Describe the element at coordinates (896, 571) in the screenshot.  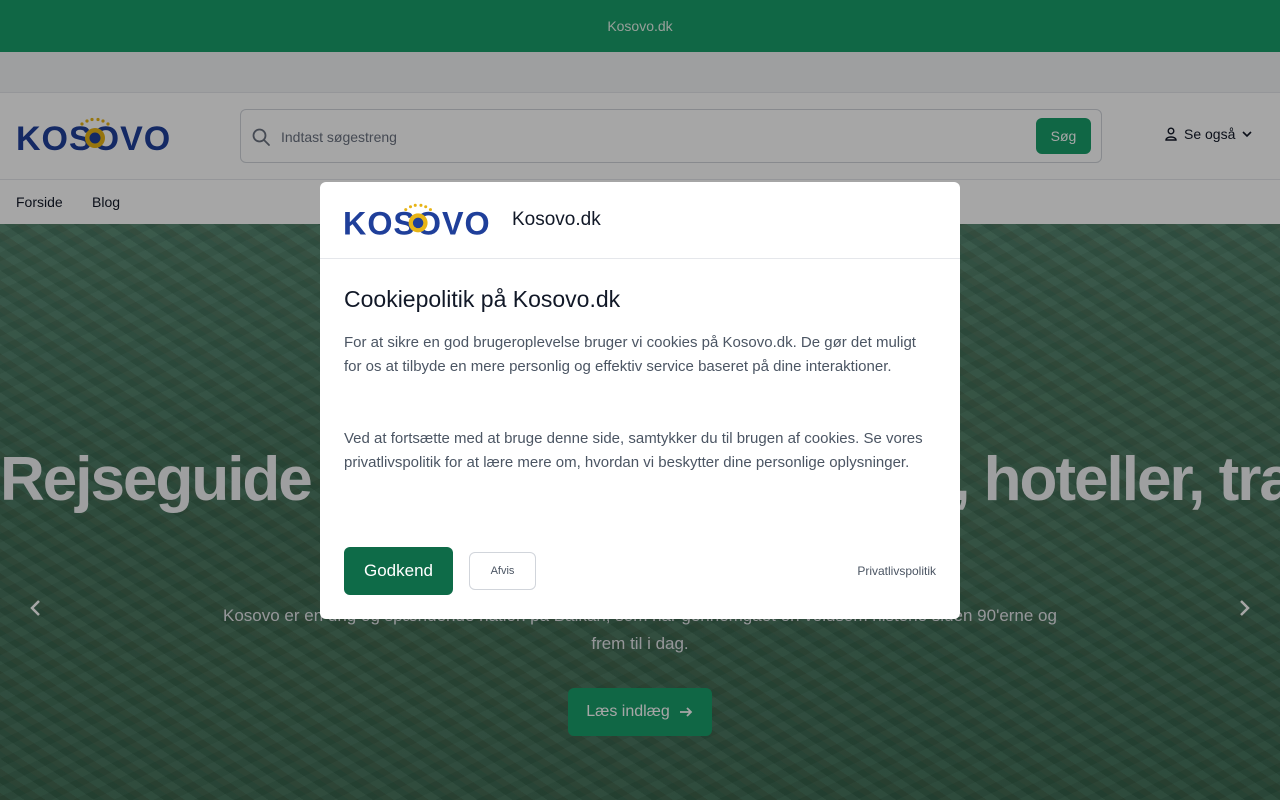
I see `privacy-policy-link: Privatlivspolitik` at that location.